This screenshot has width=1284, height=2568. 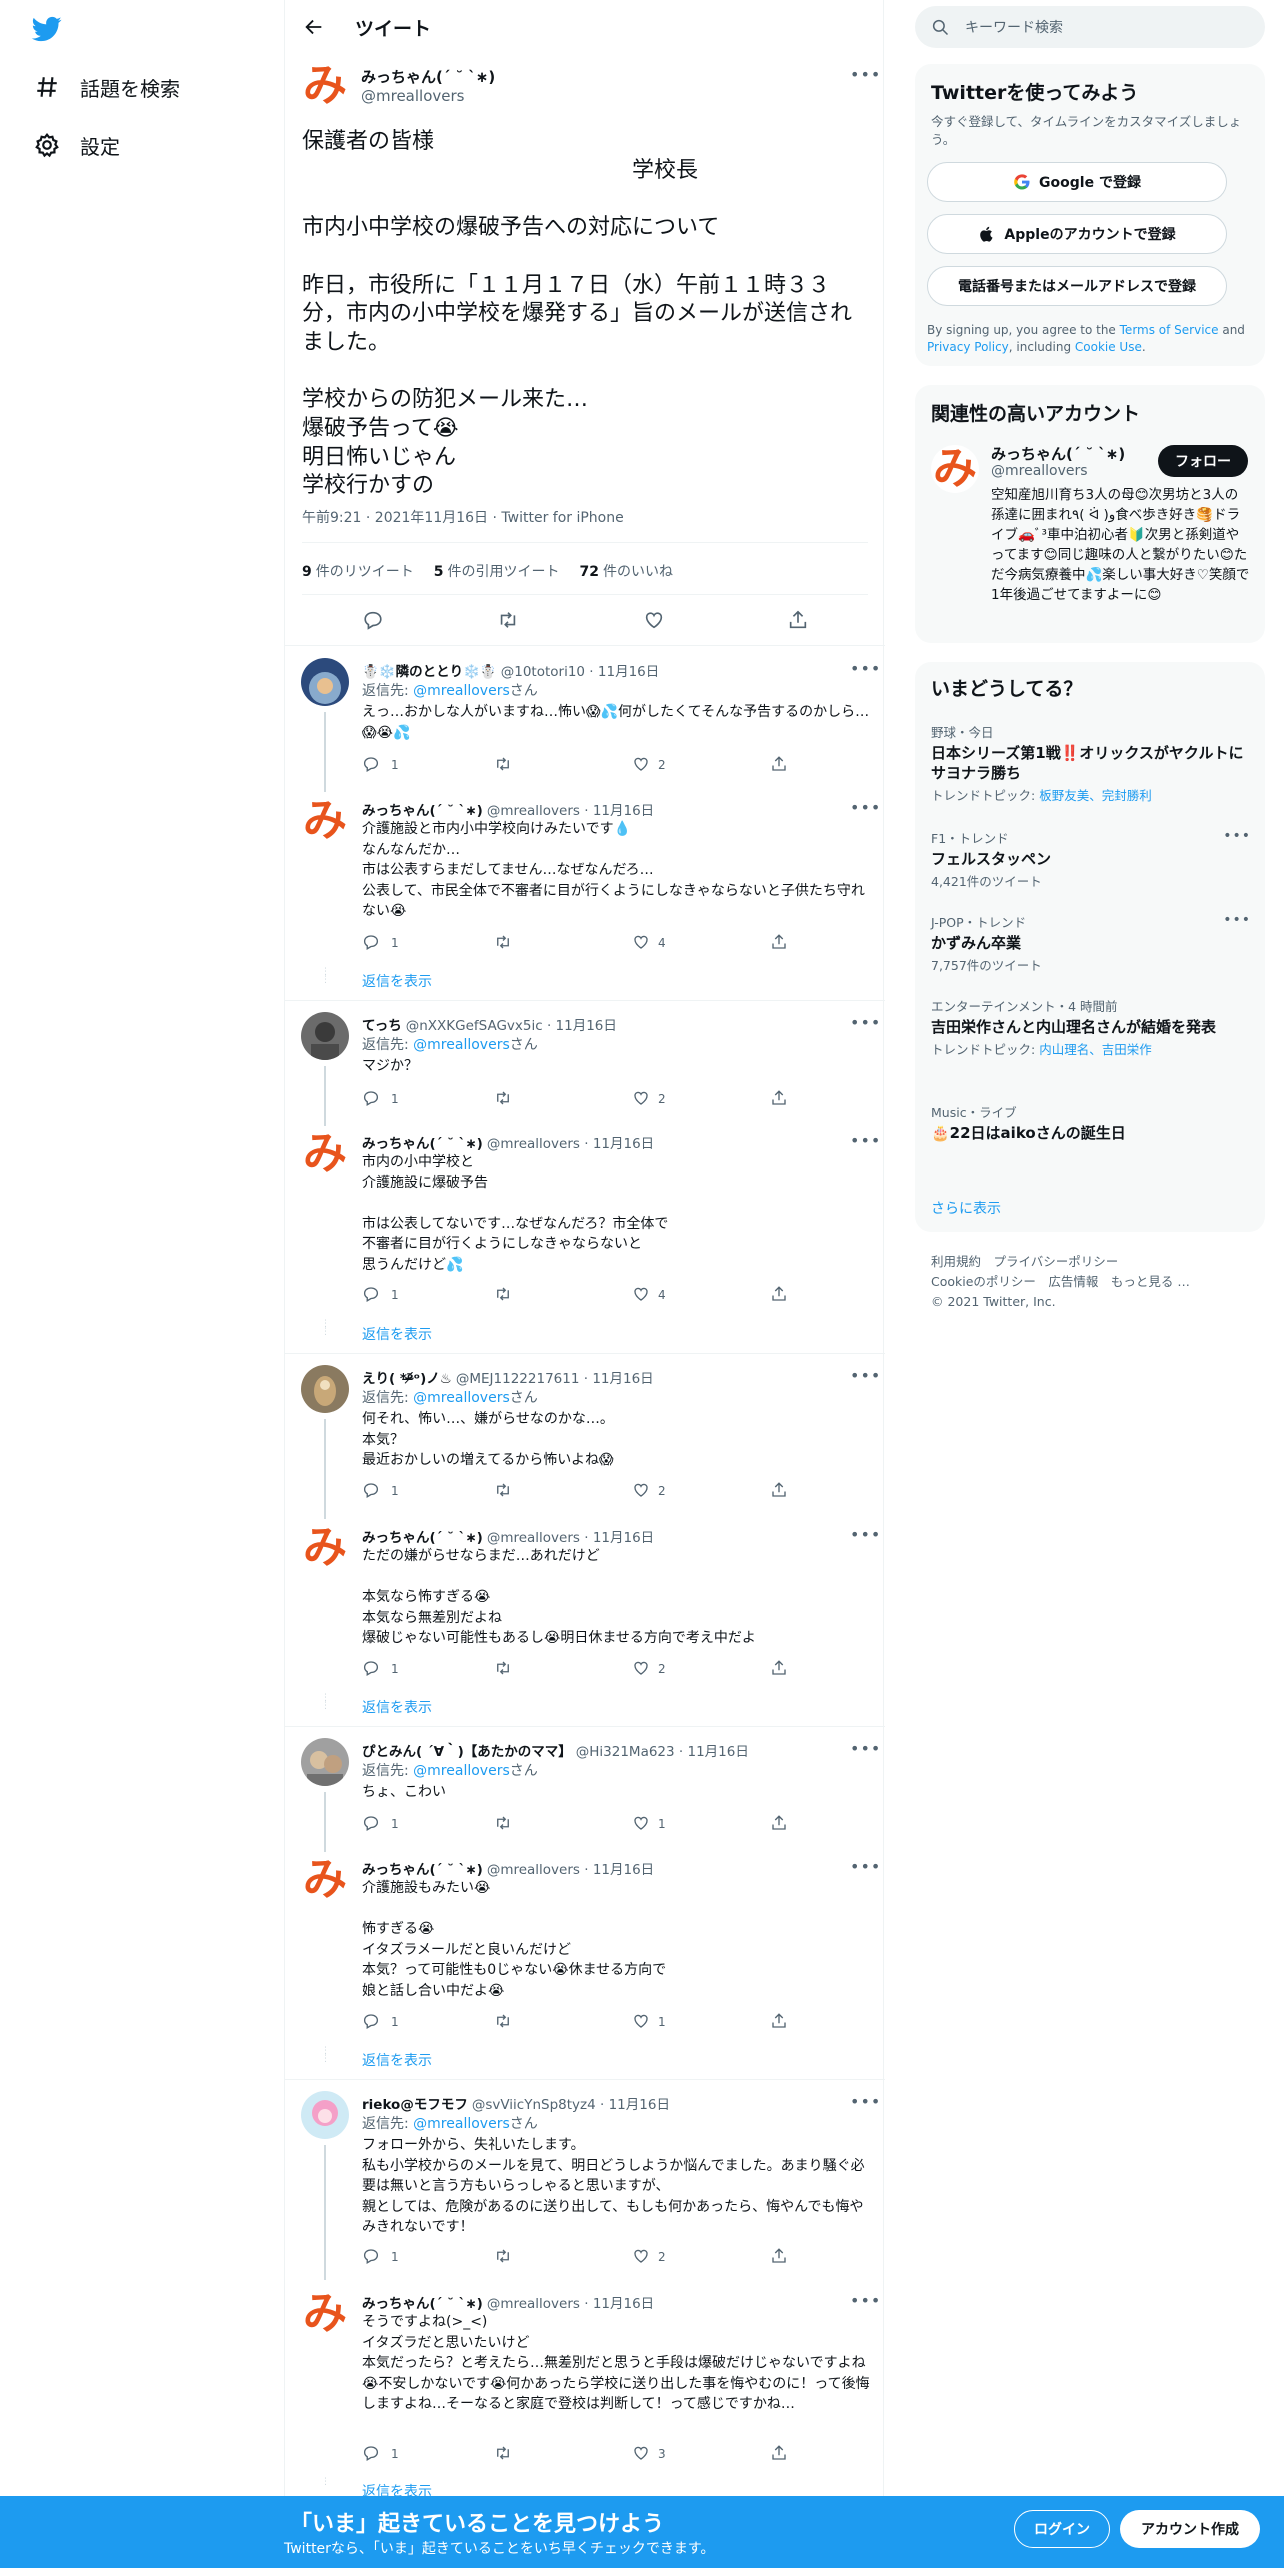 I want to click on trend-item: F1・トレンド フェルスタッペン 4,421件のツイート •••, so click(x=1091, y=859).